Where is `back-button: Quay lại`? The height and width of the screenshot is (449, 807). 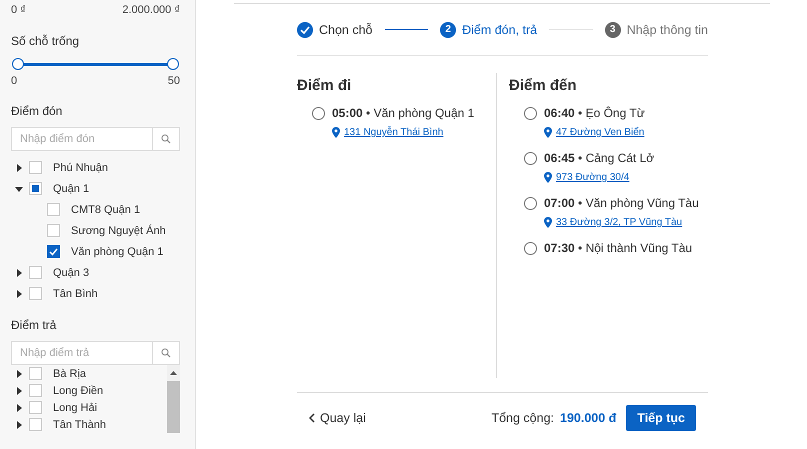 back-button: Quay lại is located at coordinates (337, 418).